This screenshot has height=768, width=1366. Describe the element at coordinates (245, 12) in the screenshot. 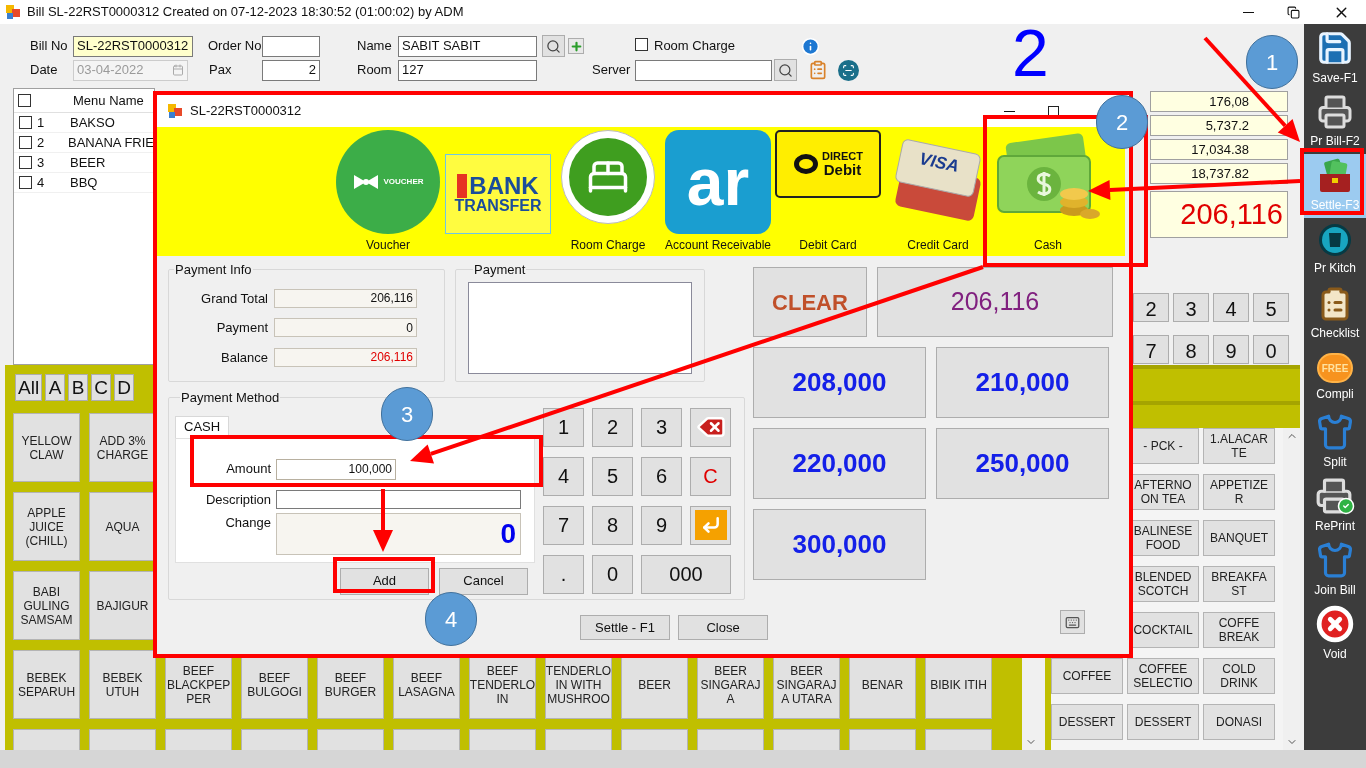

I see `window-title: Bill SL-22RST0000312 Created on 07-12-2023 18:30:52 (01:00:02) by ADM` at that location.